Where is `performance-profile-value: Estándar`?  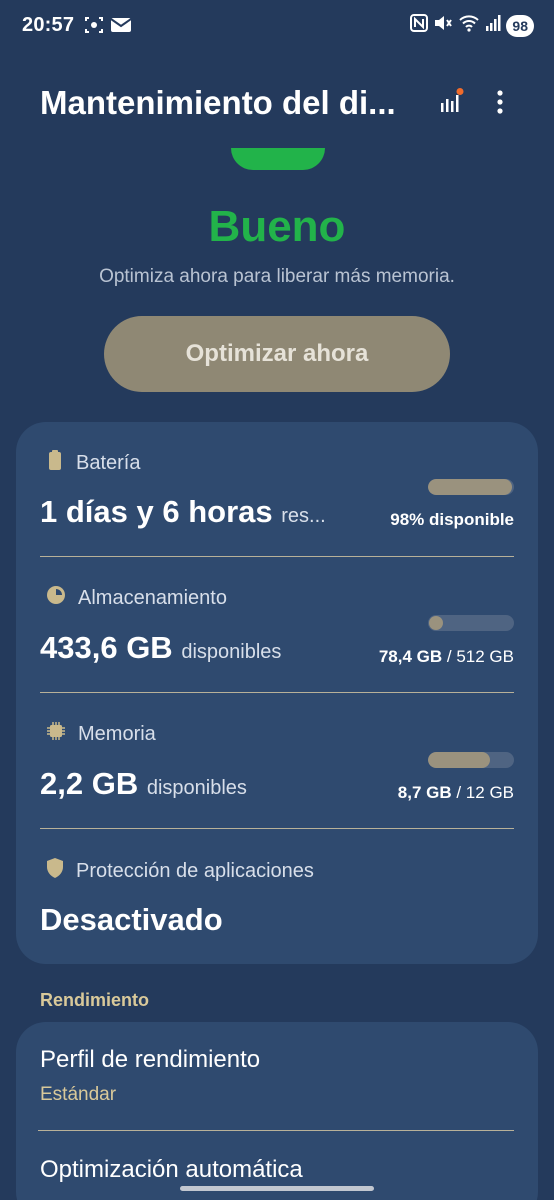 performance-profile-value: Estándar is located at coordinates (78, 1094).